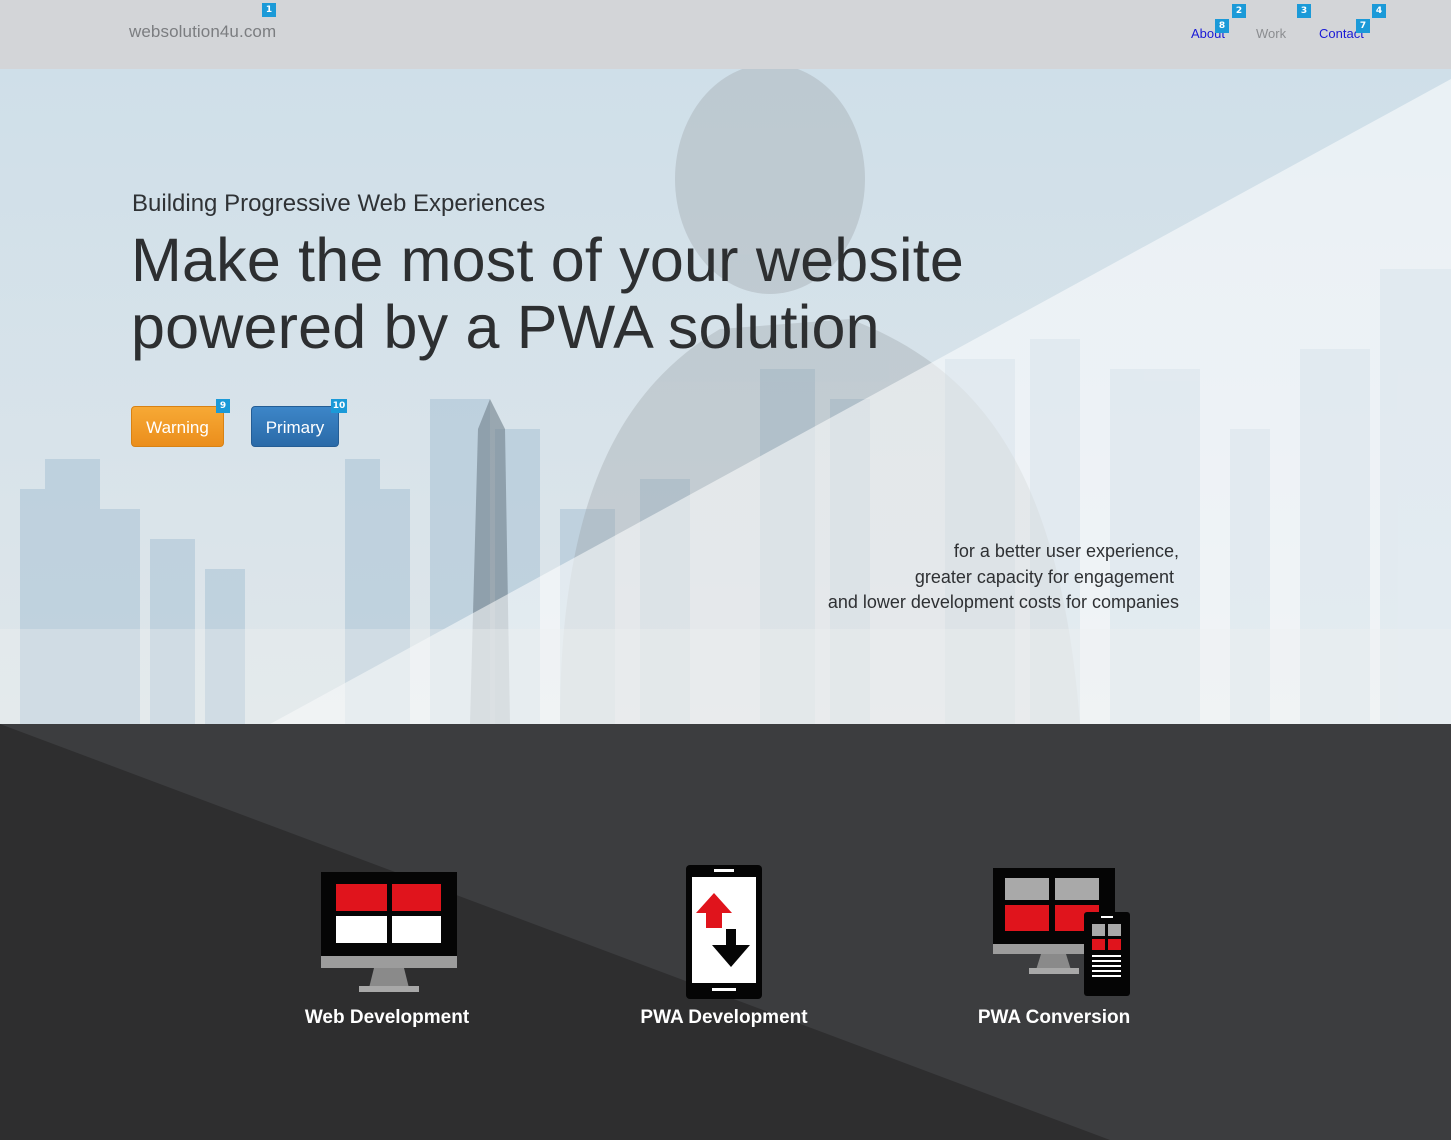 The height and width of the screenshot is (1140, 1451). Describe the element at coordinates (339, 203) in the screenshot. I see `hero-subtitle: Building Progressive Web Experiences` at that location.